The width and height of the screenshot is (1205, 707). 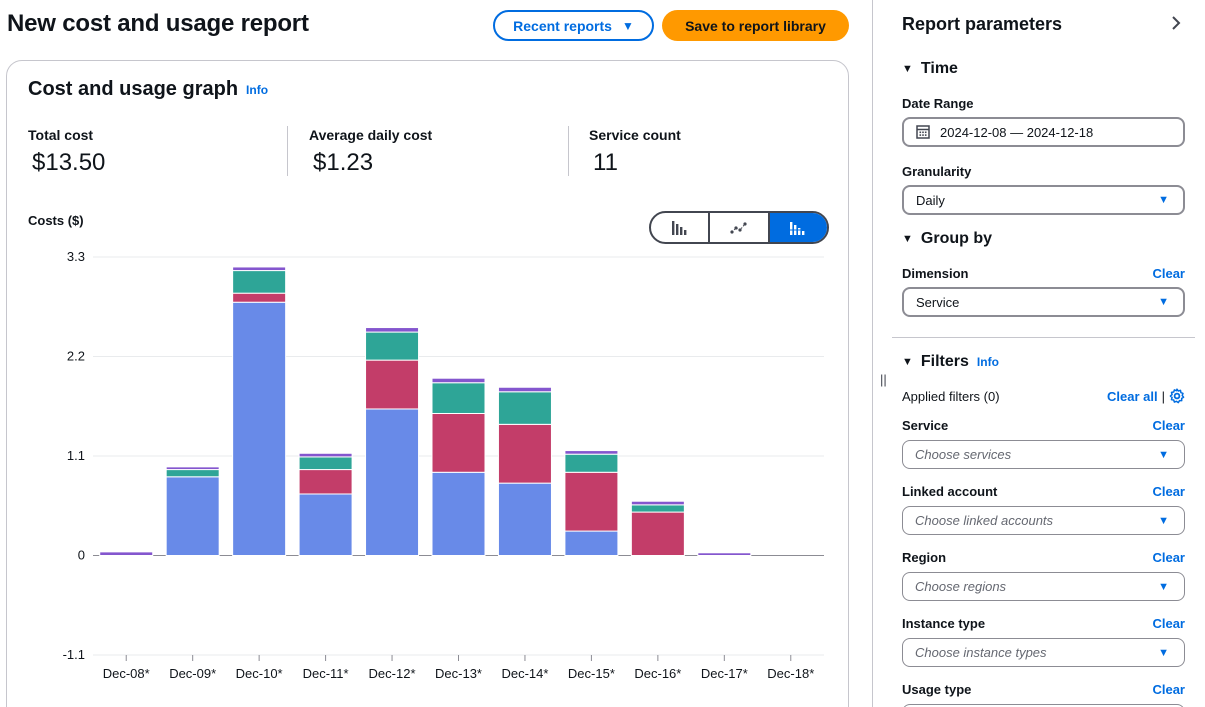 What do you see at coordinates (81, 555) in the screenshot?
I see `y-tick-label: 0` at bounding box center [81, 555].